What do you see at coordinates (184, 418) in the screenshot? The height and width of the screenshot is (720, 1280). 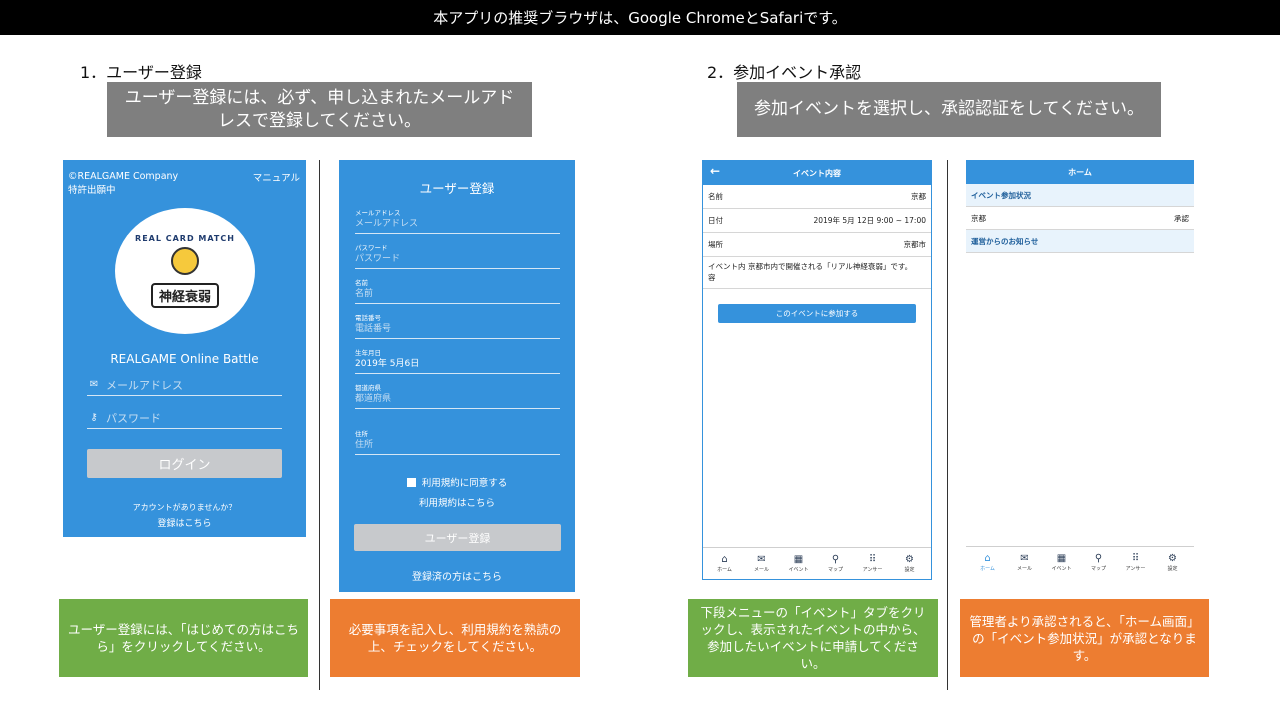 I see `password-input: ⚷ パスワード` at bounding box center [184, 418].